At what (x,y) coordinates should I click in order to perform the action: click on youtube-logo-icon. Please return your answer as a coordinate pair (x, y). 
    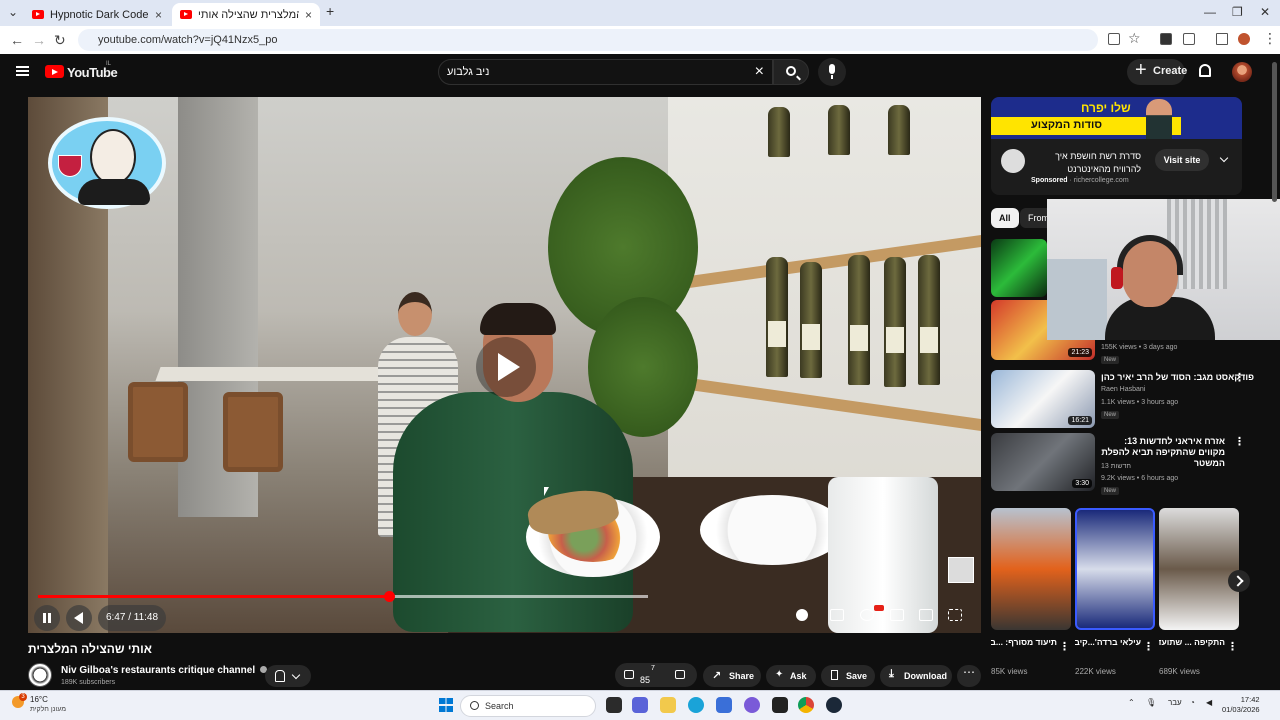
    Looking at the image, I should click on (54, 71).